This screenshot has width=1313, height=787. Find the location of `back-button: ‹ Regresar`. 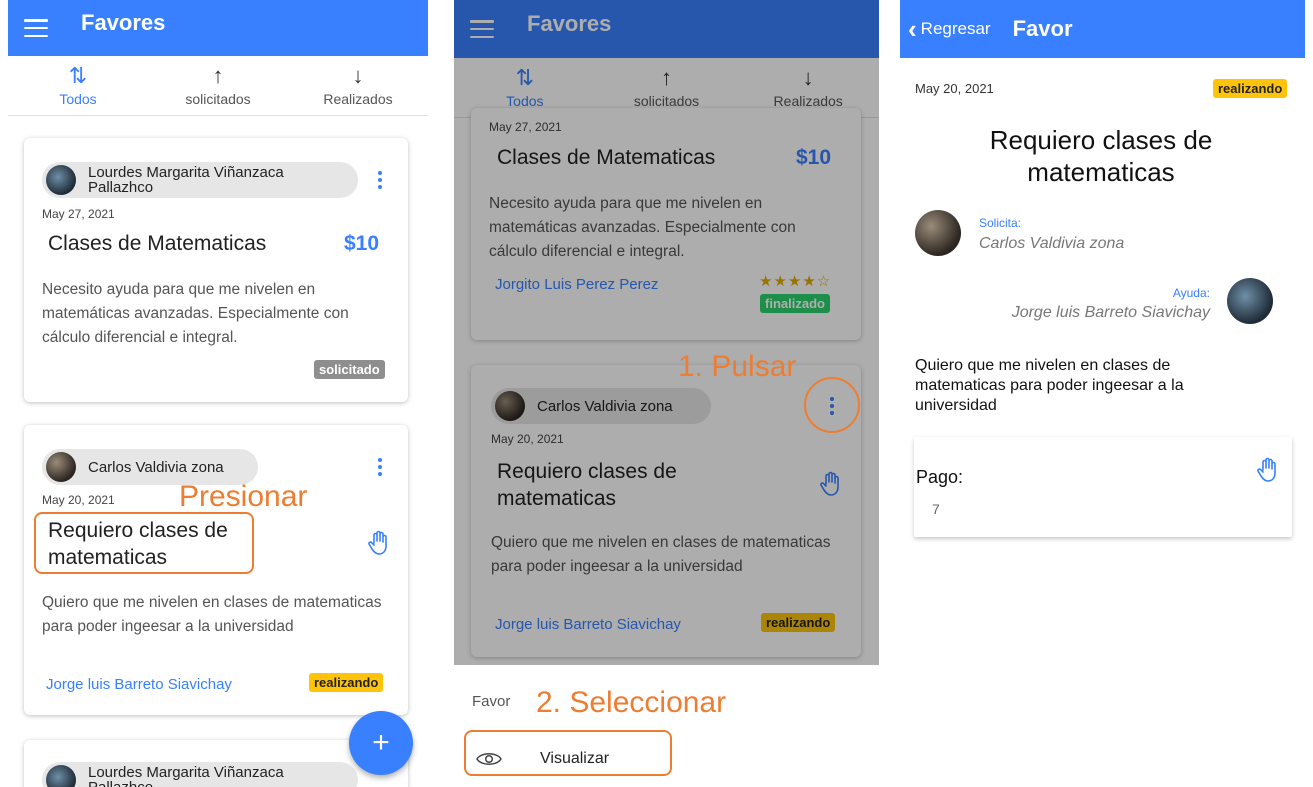

back-button: ‹ Regresar is located at coordinates (949, 29).